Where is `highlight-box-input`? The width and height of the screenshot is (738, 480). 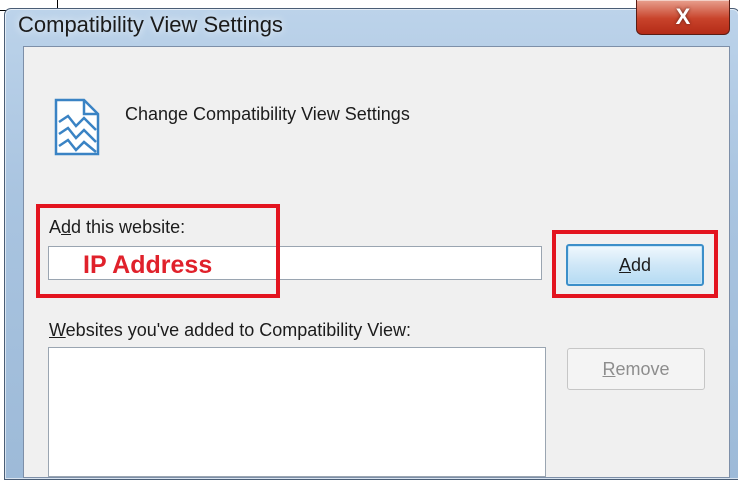 highlight-box-input is located at coordinates (158, 251).